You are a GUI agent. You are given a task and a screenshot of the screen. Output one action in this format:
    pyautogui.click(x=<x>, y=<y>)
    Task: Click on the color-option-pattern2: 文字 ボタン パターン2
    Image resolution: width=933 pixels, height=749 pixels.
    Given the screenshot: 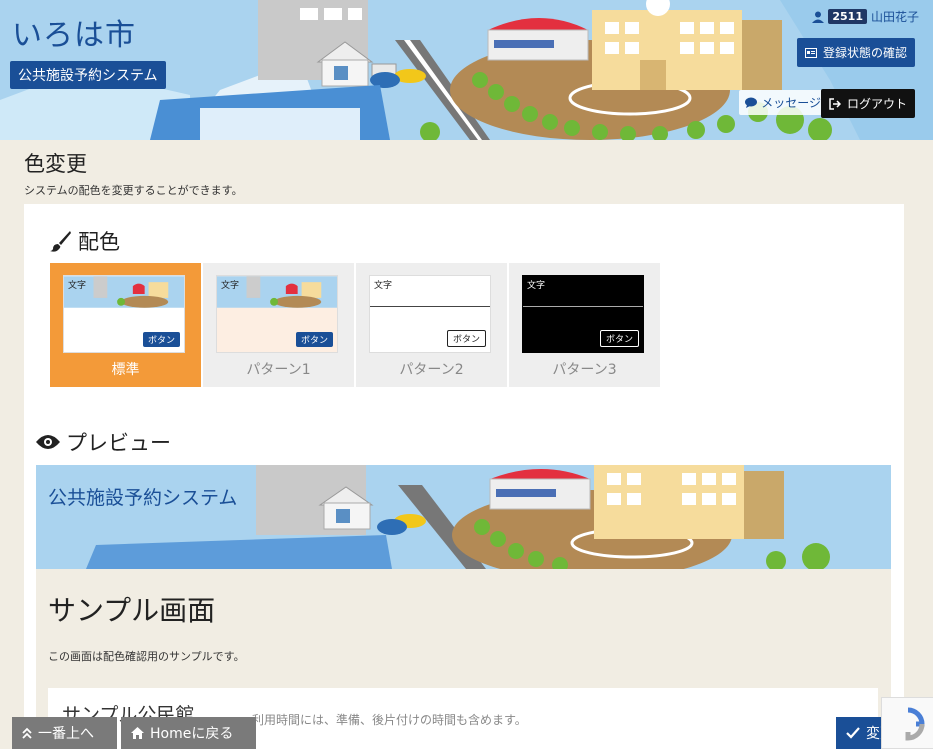 What is the action you would take?
    pyautogui.click(x=431, y=325)
    